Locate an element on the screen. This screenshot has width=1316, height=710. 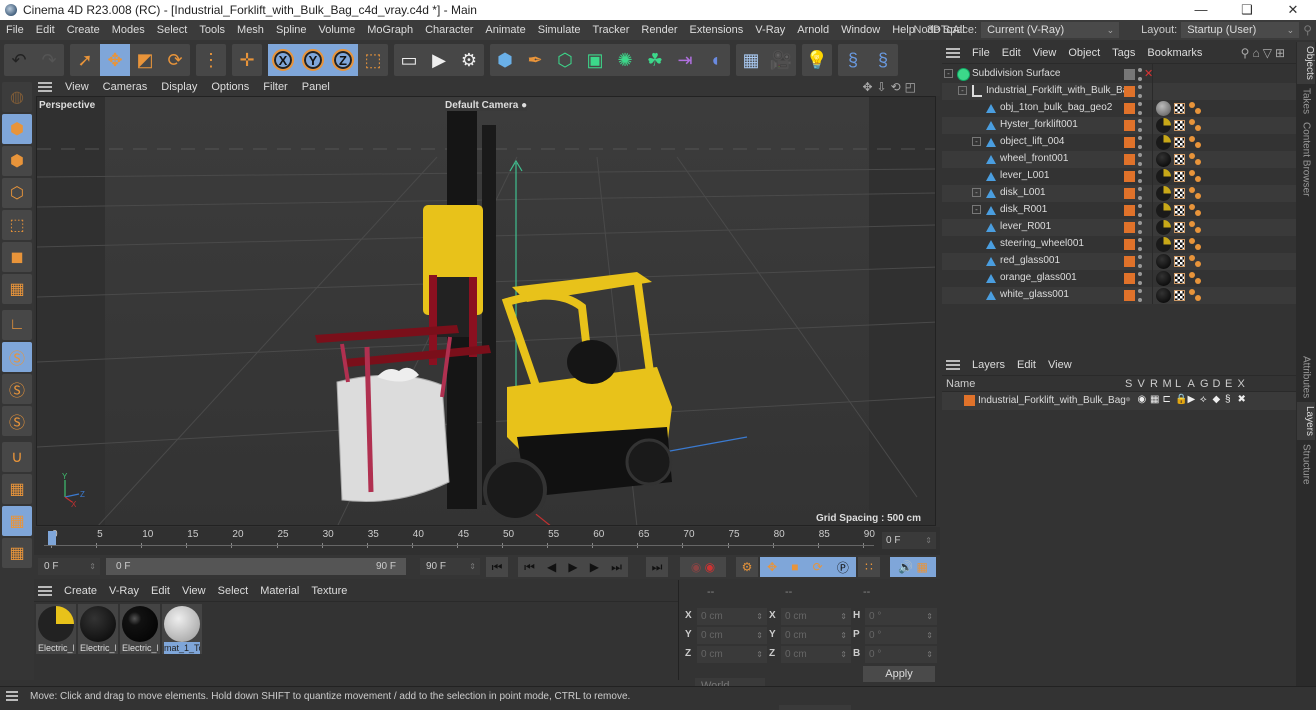
object-row: - disk_L001 is located at coordinates (1119, 193).